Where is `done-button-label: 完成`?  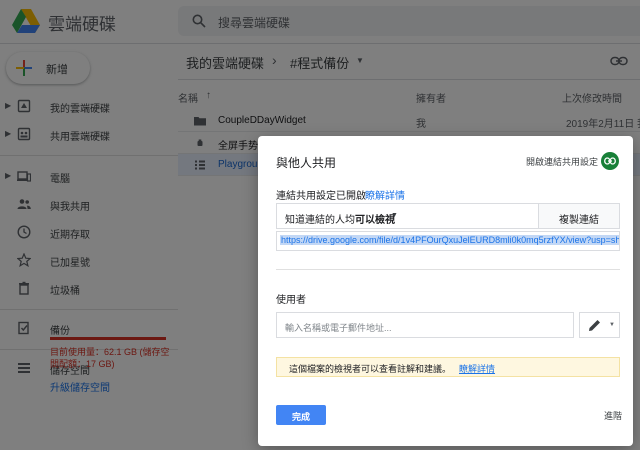
done-button-label: 完成 is located at coordinates (300, 417).